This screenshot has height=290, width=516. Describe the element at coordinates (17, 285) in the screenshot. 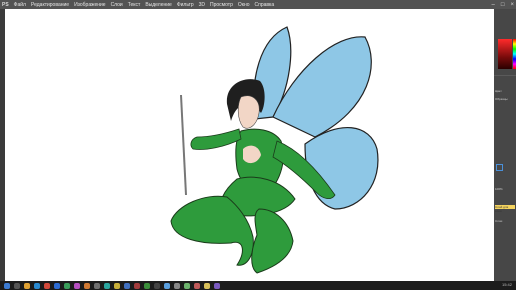

I see `search-icon` at that location.